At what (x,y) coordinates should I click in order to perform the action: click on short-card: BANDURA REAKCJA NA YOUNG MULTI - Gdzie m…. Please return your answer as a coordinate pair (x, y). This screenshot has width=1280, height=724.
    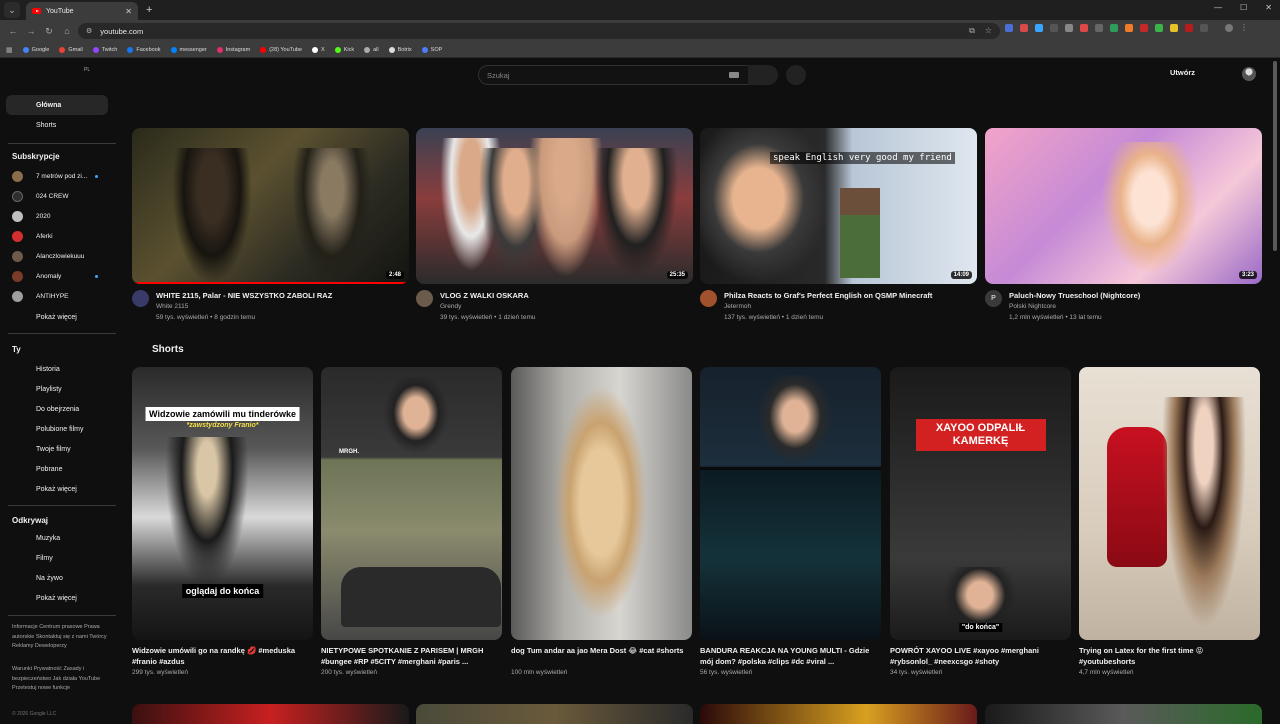
    Looking at the image, I should click on (790, 524).